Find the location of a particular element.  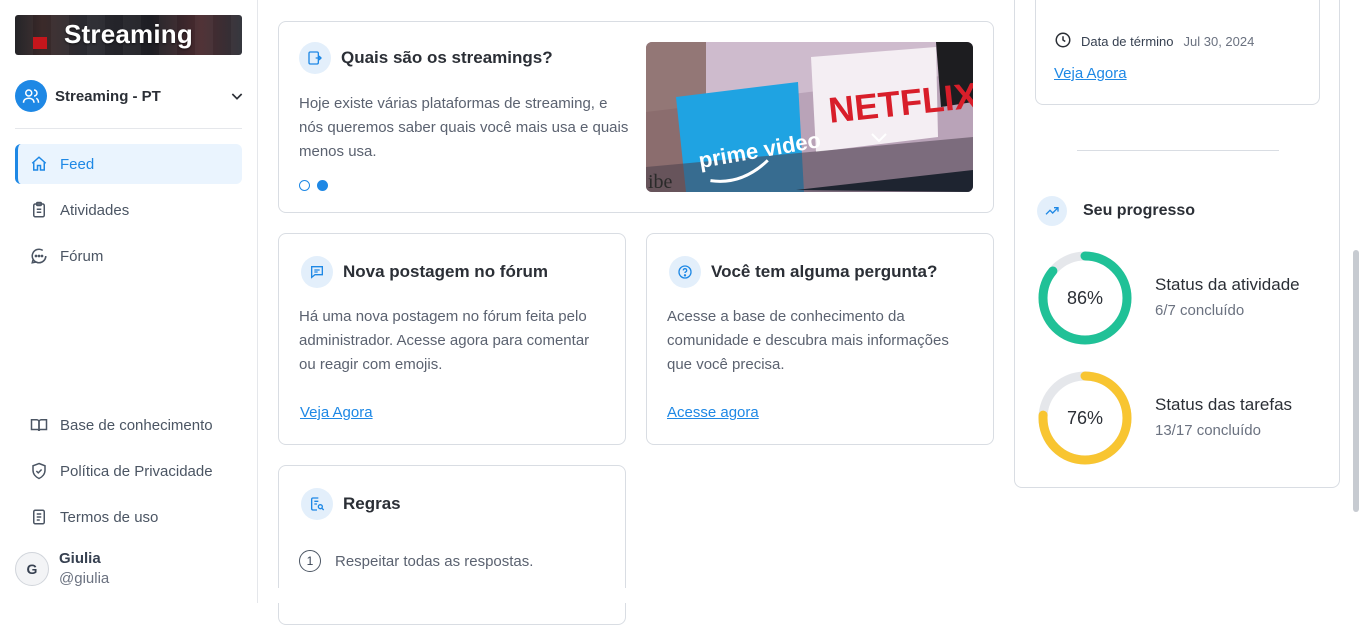

activity-progress-value: 86% is located at coordinates (1085, 297).